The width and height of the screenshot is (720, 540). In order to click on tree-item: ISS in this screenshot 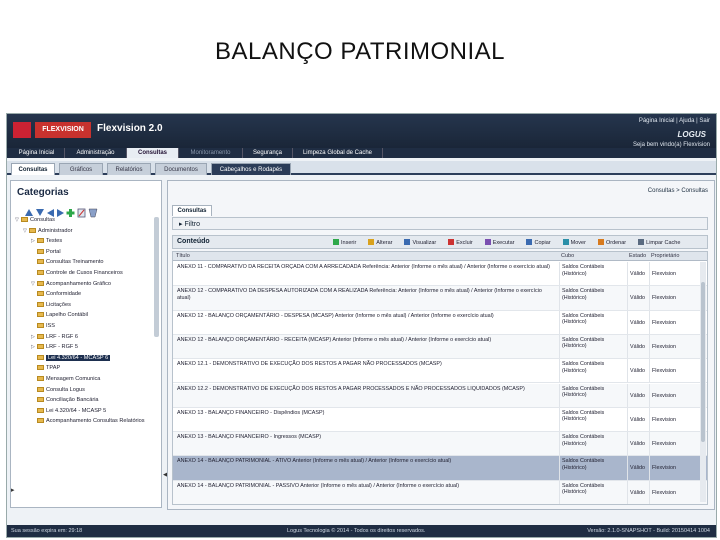, I will do `click(86, 326)`.